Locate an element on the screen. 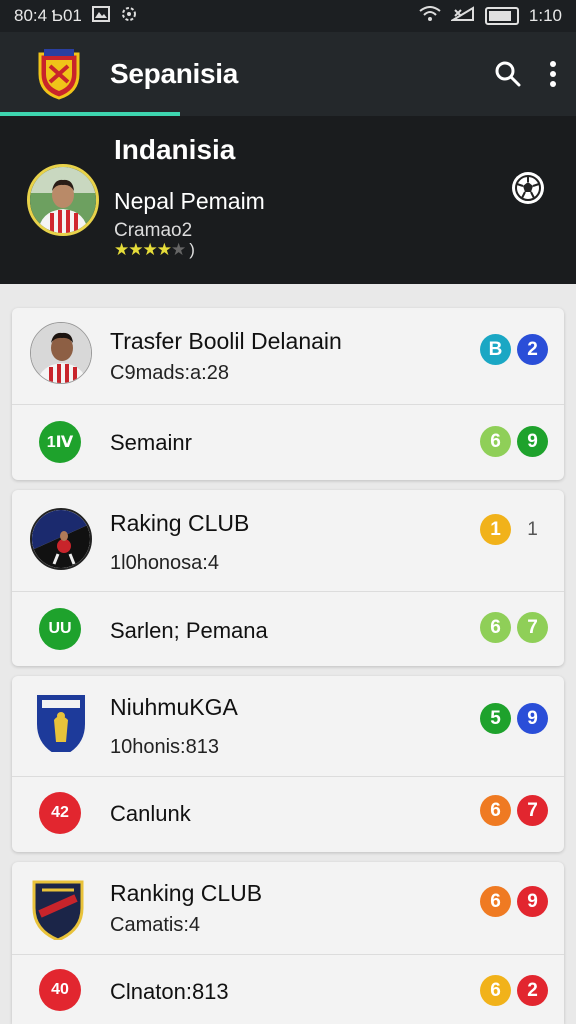 The height and width of the screenshot is (1024, 576). rating-stars-filled: ★★★★ is located at coordinates (143, 249).